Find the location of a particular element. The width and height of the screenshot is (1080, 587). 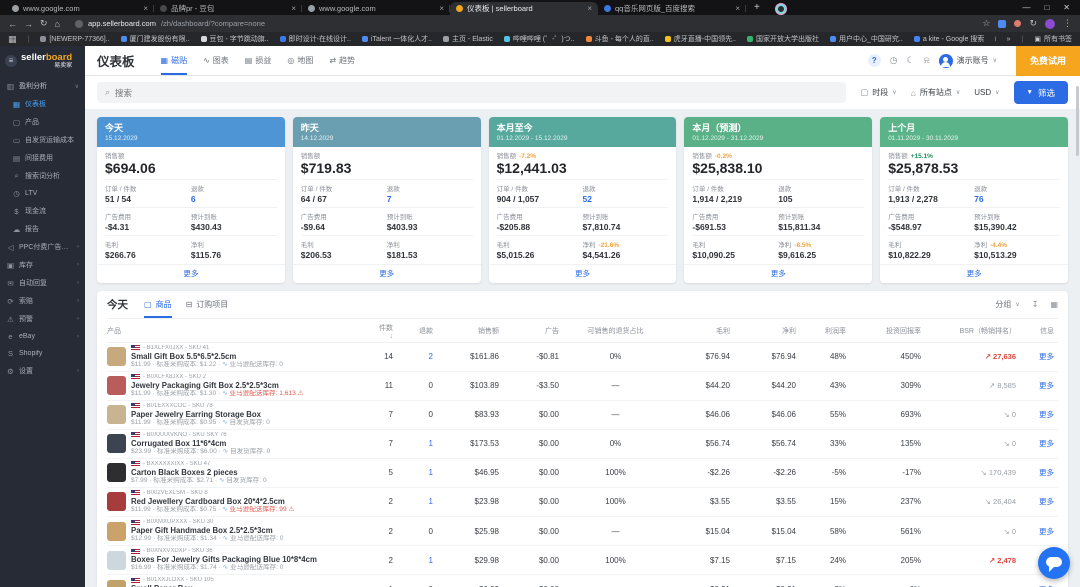

account-menu: 演示账号 ∨ is located at coordinates (967, 60).